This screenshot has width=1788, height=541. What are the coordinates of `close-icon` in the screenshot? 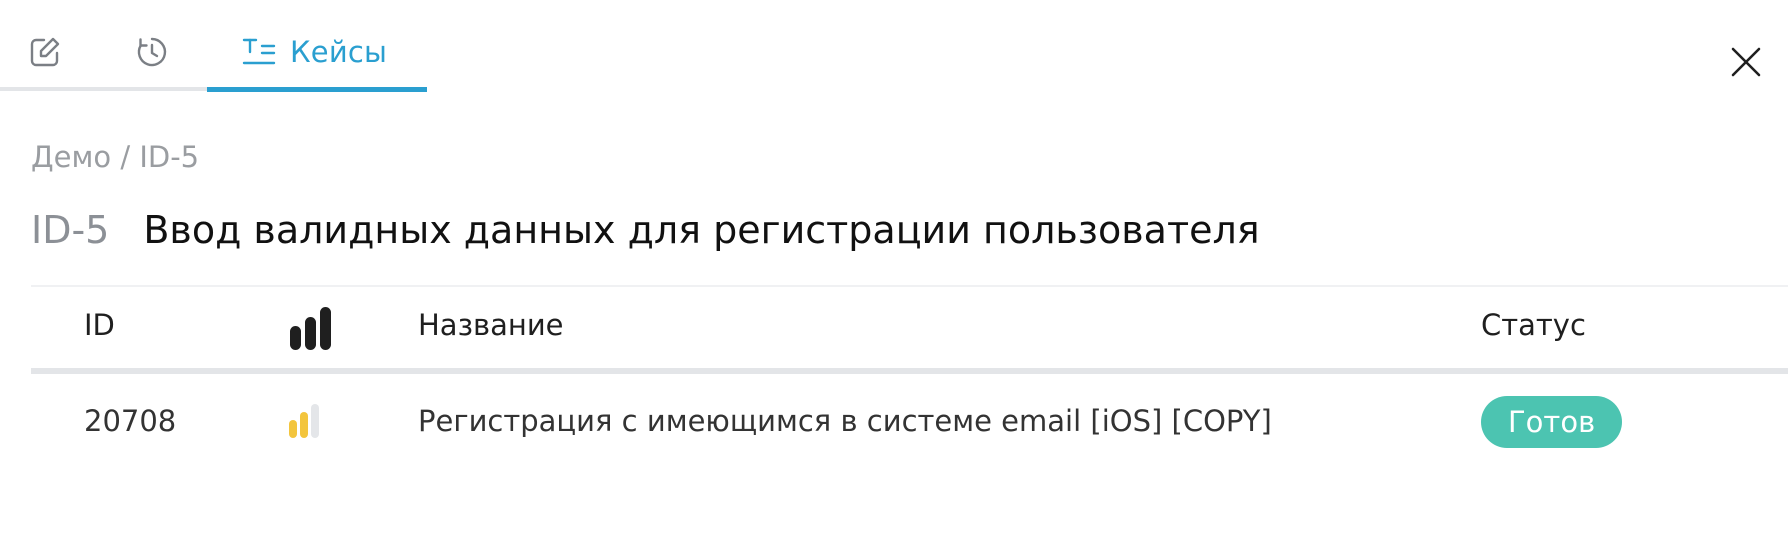 It's located at (1746, 62).